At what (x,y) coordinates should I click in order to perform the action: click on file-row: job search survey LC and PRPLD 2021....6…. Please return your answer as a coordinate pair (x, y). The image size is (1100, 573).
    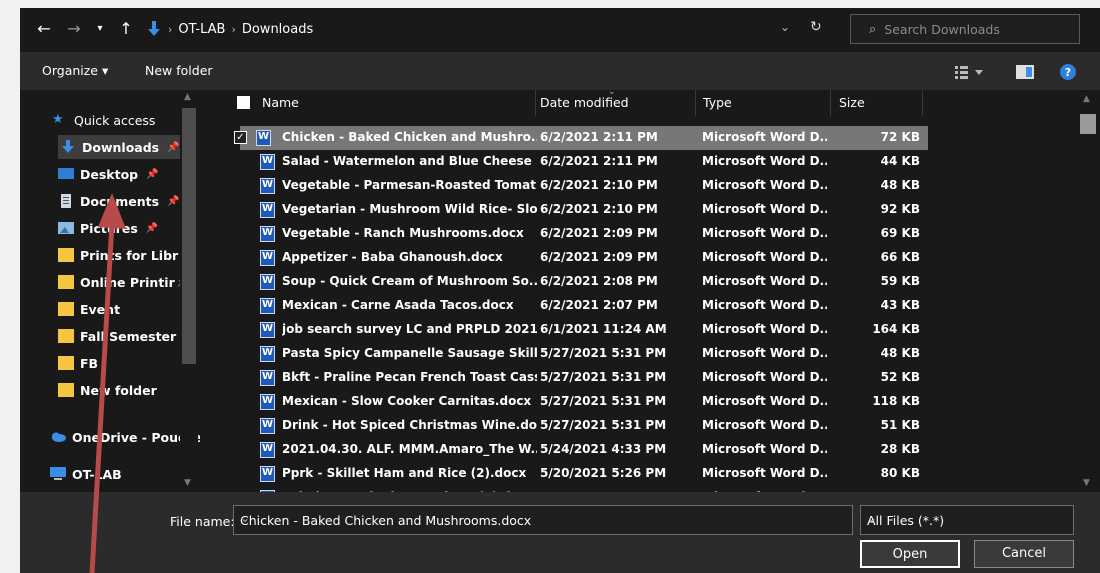
    Looking at the image, I should click on (584, 330).